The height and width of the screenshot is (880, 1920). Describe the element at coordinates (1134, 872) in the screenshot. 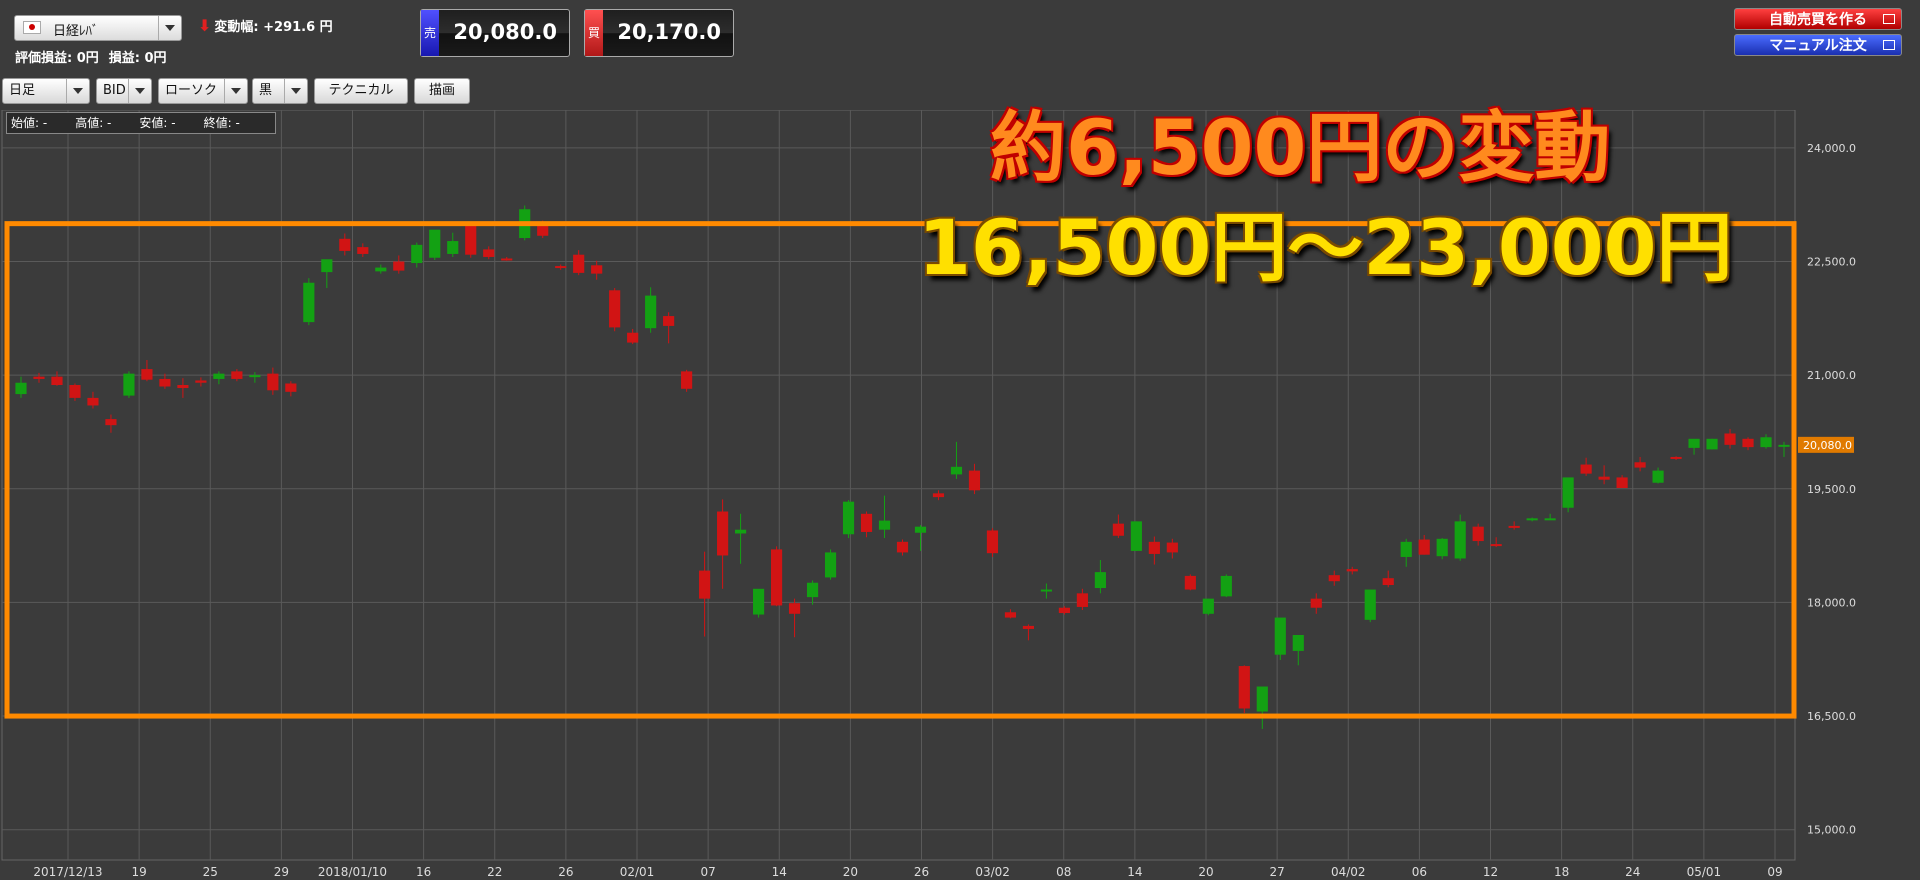

I see `x-tick-label: 14` at that location.